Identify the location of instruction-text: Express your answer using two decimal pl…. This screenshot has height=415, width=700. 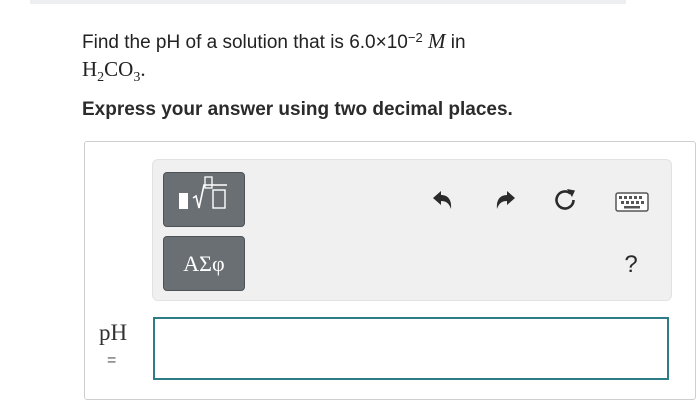
(297, 109).